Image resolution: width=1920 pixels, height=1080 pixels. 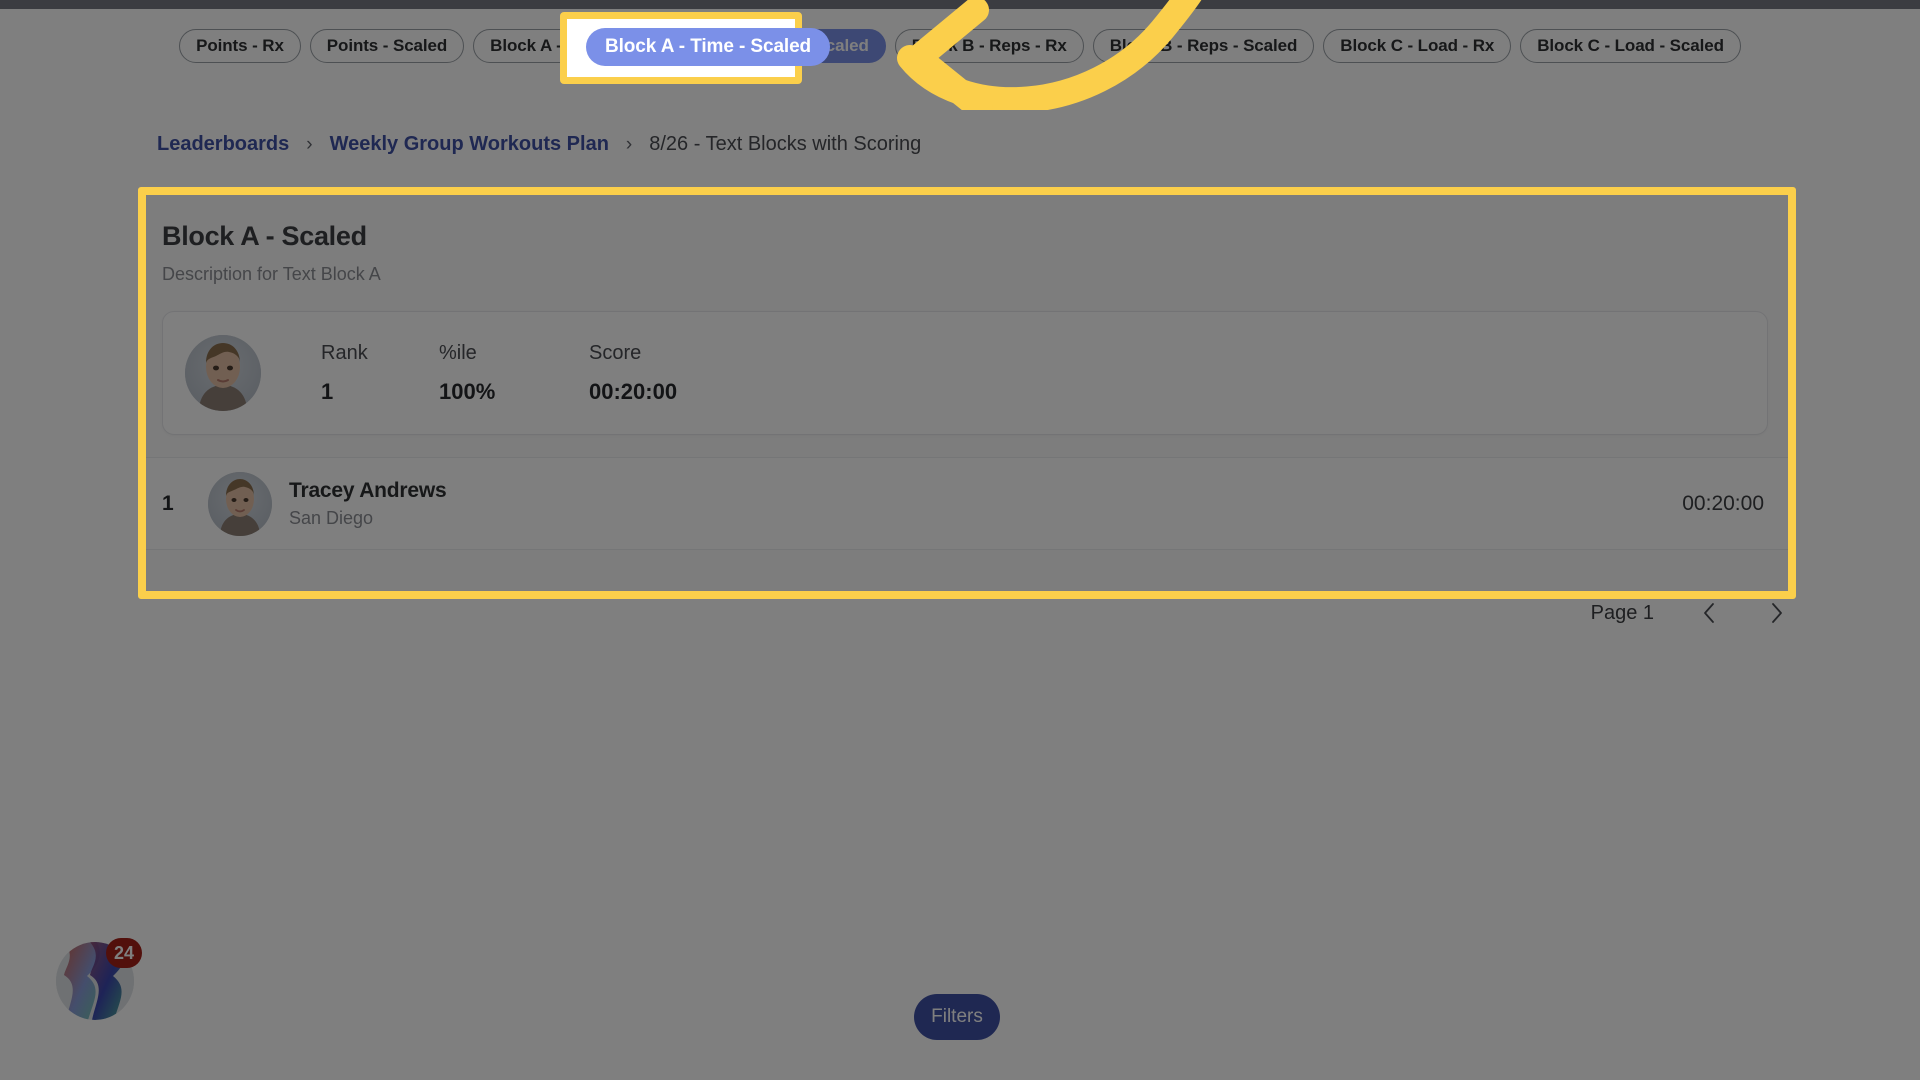 What do you see at coordinates (124, 953) in the screenshot?
I see `notification-badge: 24` at bounding box center [124, 953].